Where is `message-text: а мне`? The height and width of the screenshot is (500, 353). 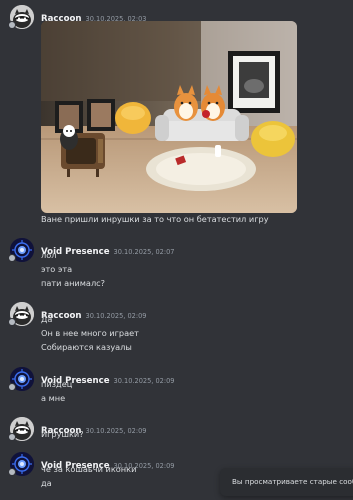
message-text: а мне is located at coordinates (53, 398).